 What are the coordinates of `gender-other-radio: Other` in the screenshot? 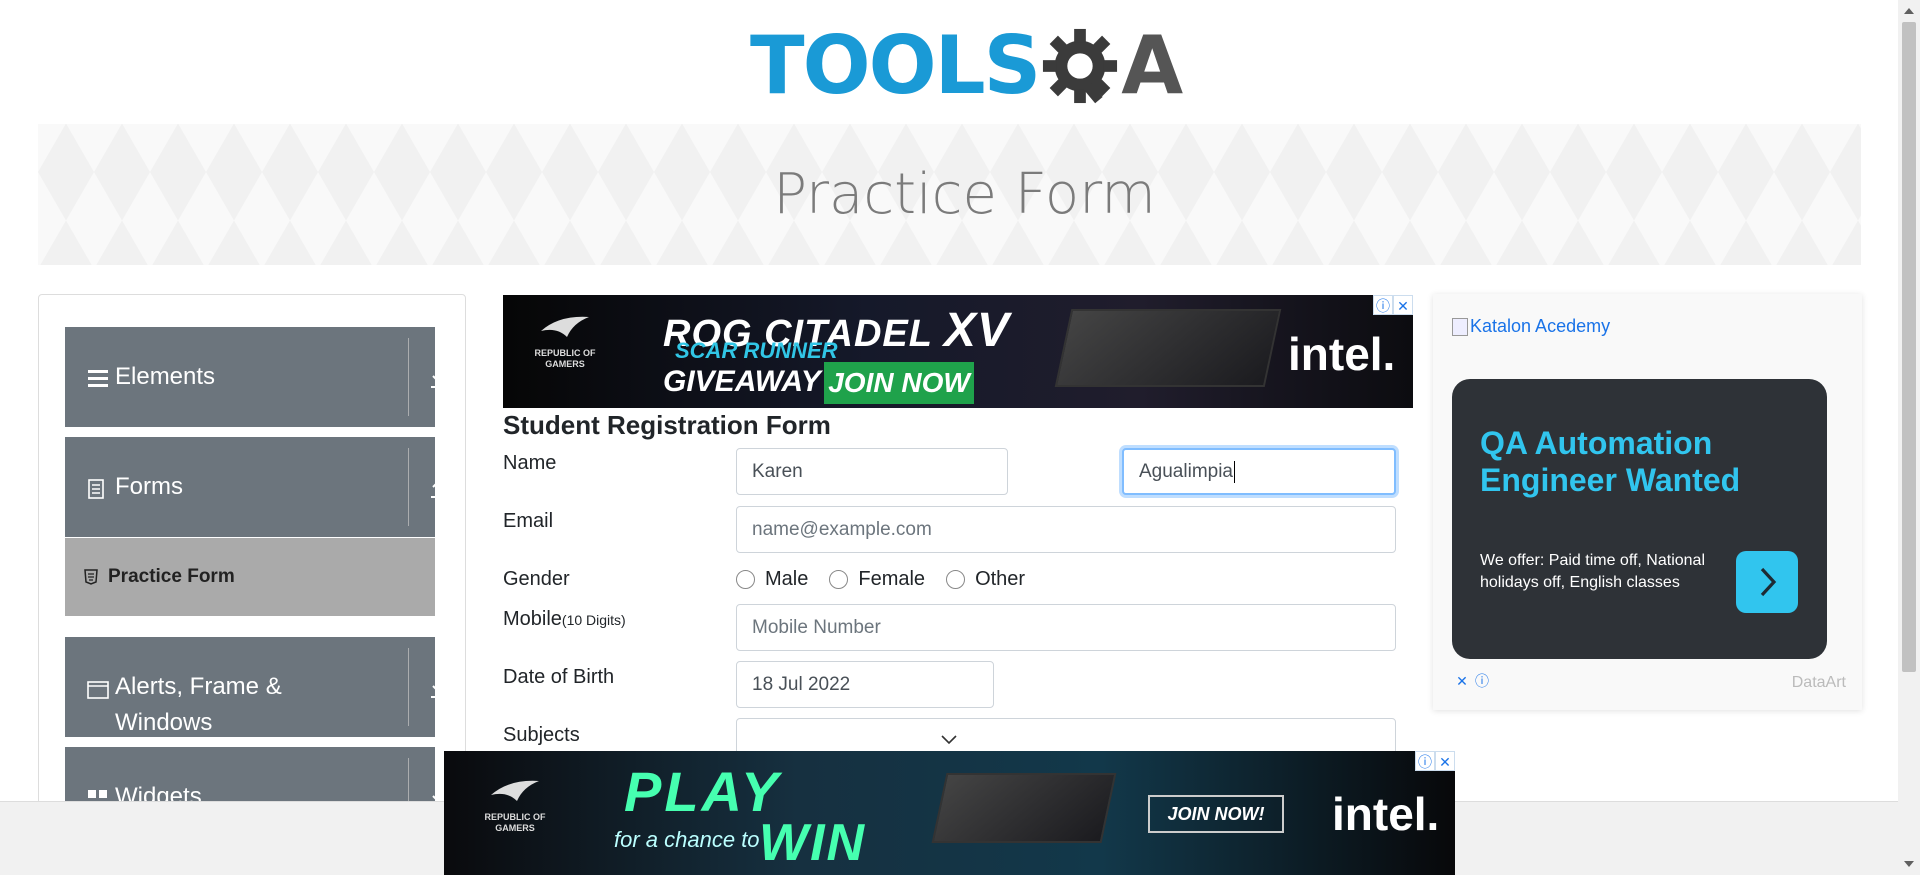 It's located at (985, 579).